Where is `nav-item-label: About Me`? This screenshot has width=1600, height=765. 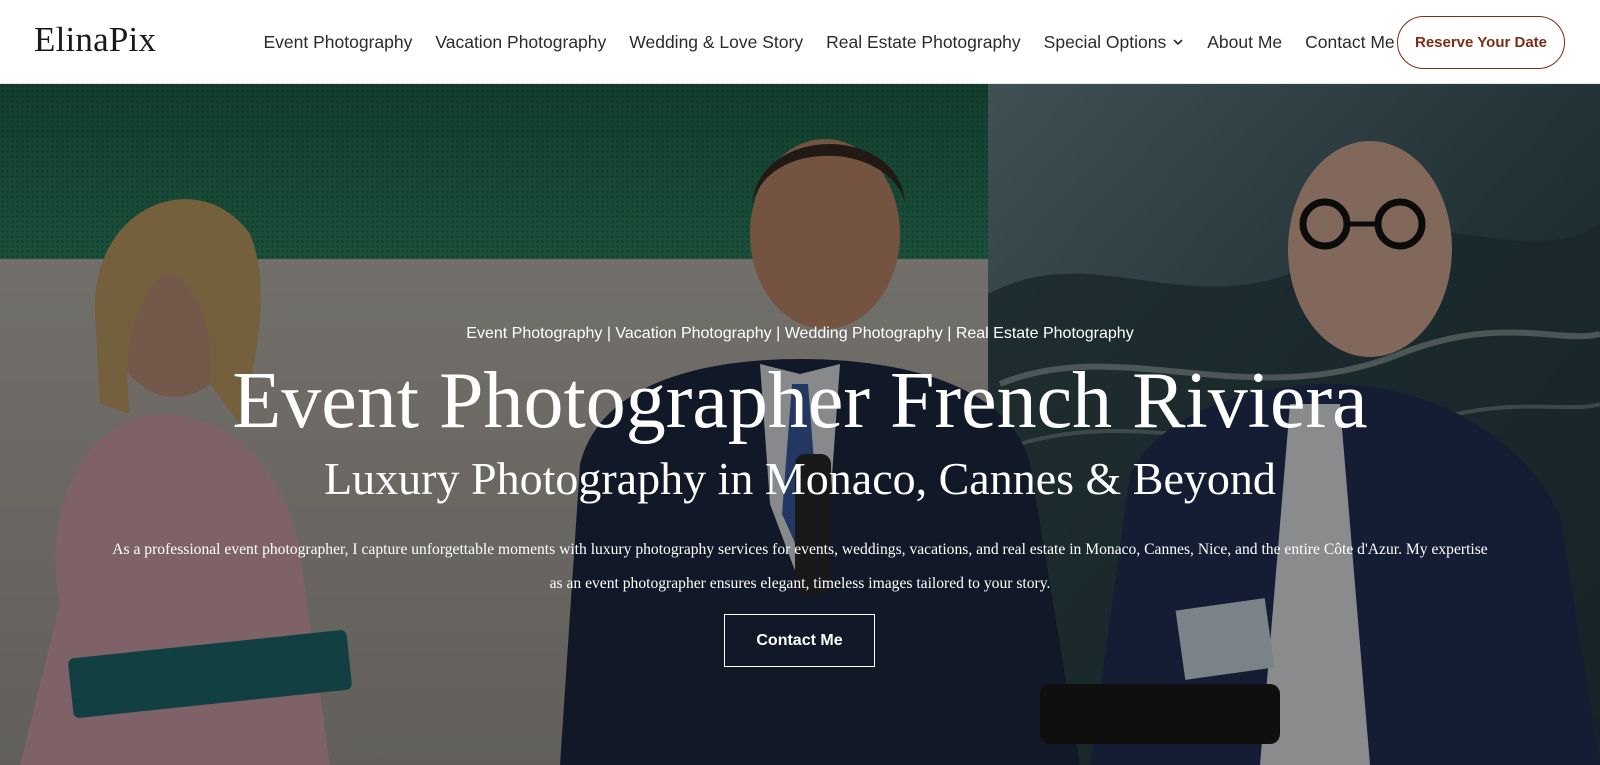
nav-item-label: About Me is located at coordinates (1245, 41).